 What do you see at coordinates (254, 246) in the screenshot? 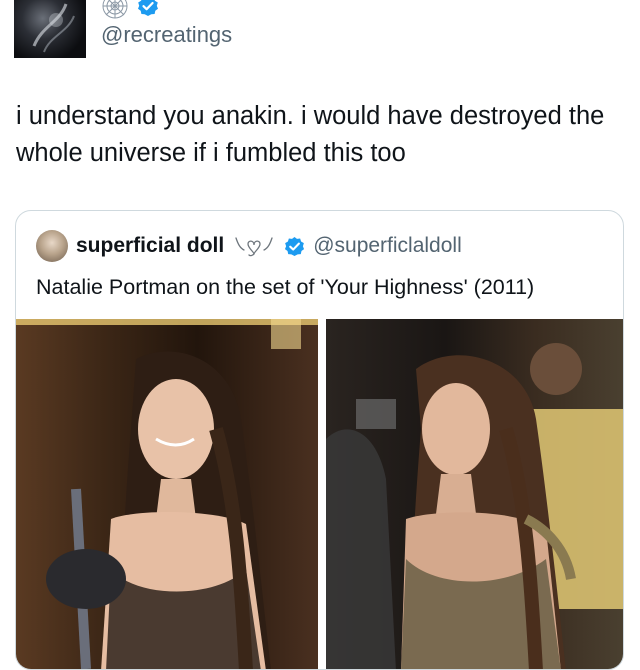
I see `ribbon-heart-icon` at bounding box center [254, 246].